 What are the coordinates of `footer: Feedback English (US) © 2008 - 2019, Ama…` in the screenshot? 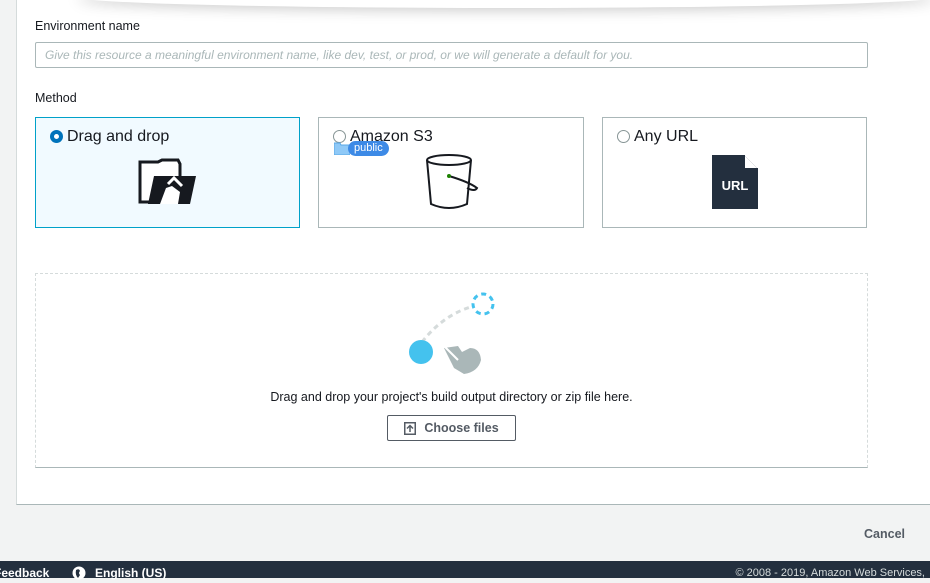 It's located at (465, 570).